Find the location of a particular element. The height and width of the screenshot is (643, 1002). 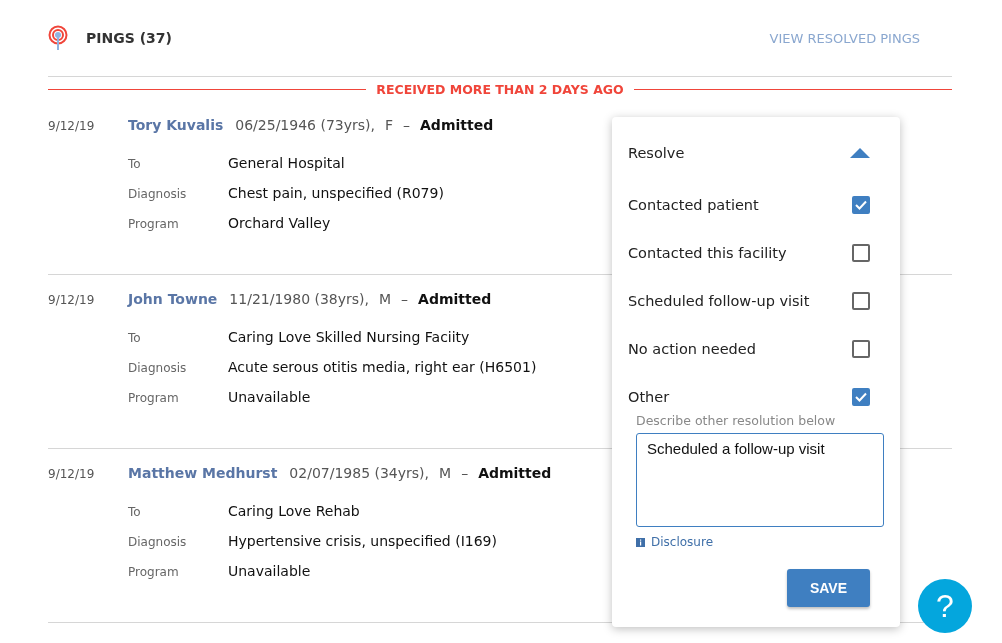

birth-date: 11/21/1980 (38yrs), is located at coordinates (299, 299).